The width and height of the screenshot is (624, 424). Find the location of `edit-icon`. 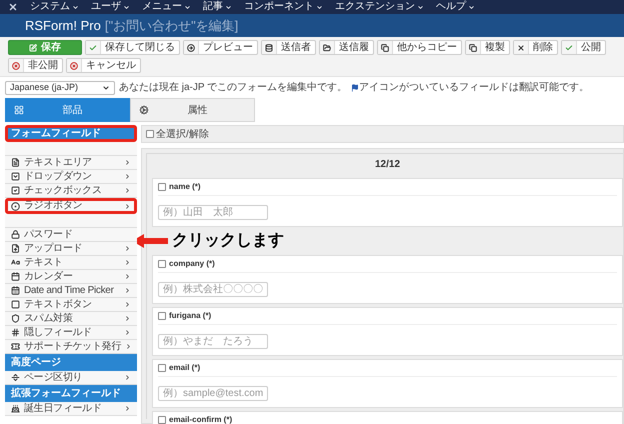

edit-icon is located at coordinates (33, 48).